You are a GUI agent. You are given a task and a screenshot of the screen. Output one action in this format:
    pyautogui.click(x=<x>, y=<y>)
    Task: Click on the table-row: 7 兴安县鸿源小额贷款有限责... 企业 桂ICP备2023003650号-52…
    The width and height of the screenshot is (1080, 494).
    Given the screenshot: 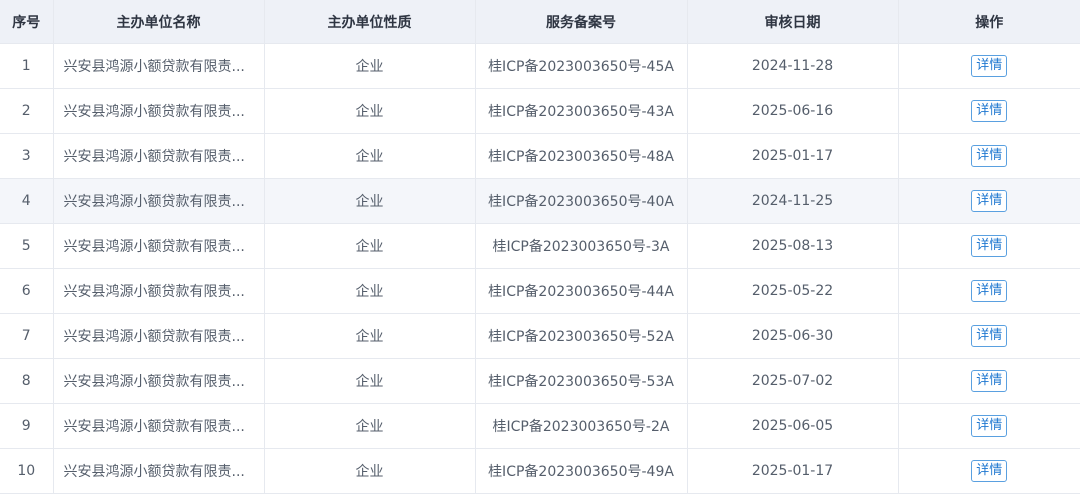 What is the action you would take?
    pyautogui.click(x=540, y=336)
    